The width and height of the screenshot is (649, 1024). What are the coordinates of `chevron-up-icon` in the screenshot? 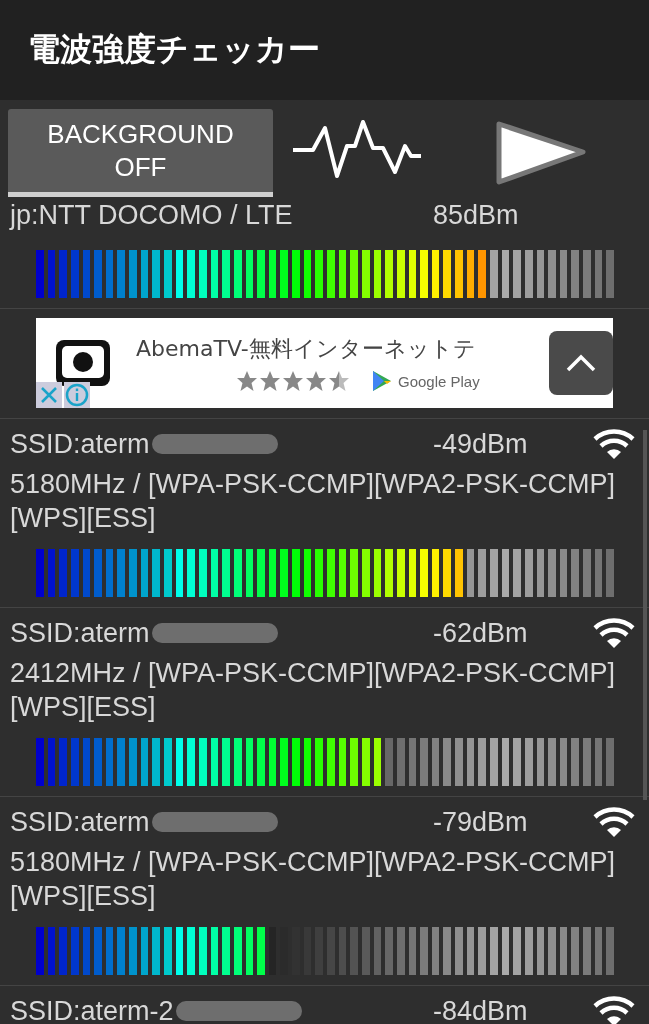 It's located at (581, 363).